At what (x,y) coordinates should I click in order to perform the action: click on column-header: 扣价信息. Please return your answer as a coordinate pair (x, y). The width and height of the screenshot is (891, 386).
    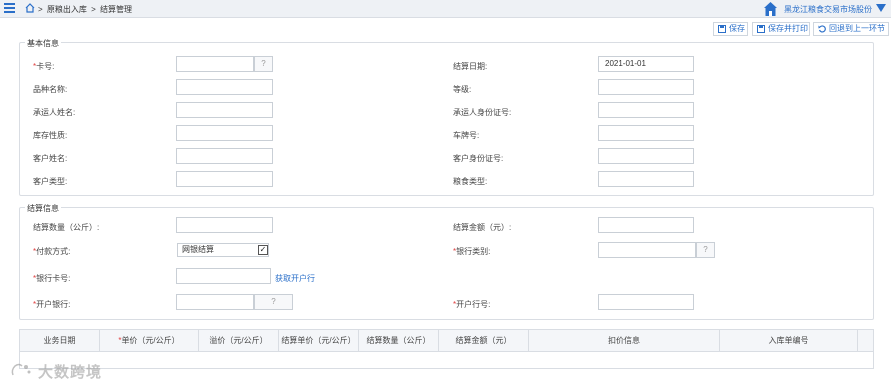
    Looking at the image, I should click on (624, 341).